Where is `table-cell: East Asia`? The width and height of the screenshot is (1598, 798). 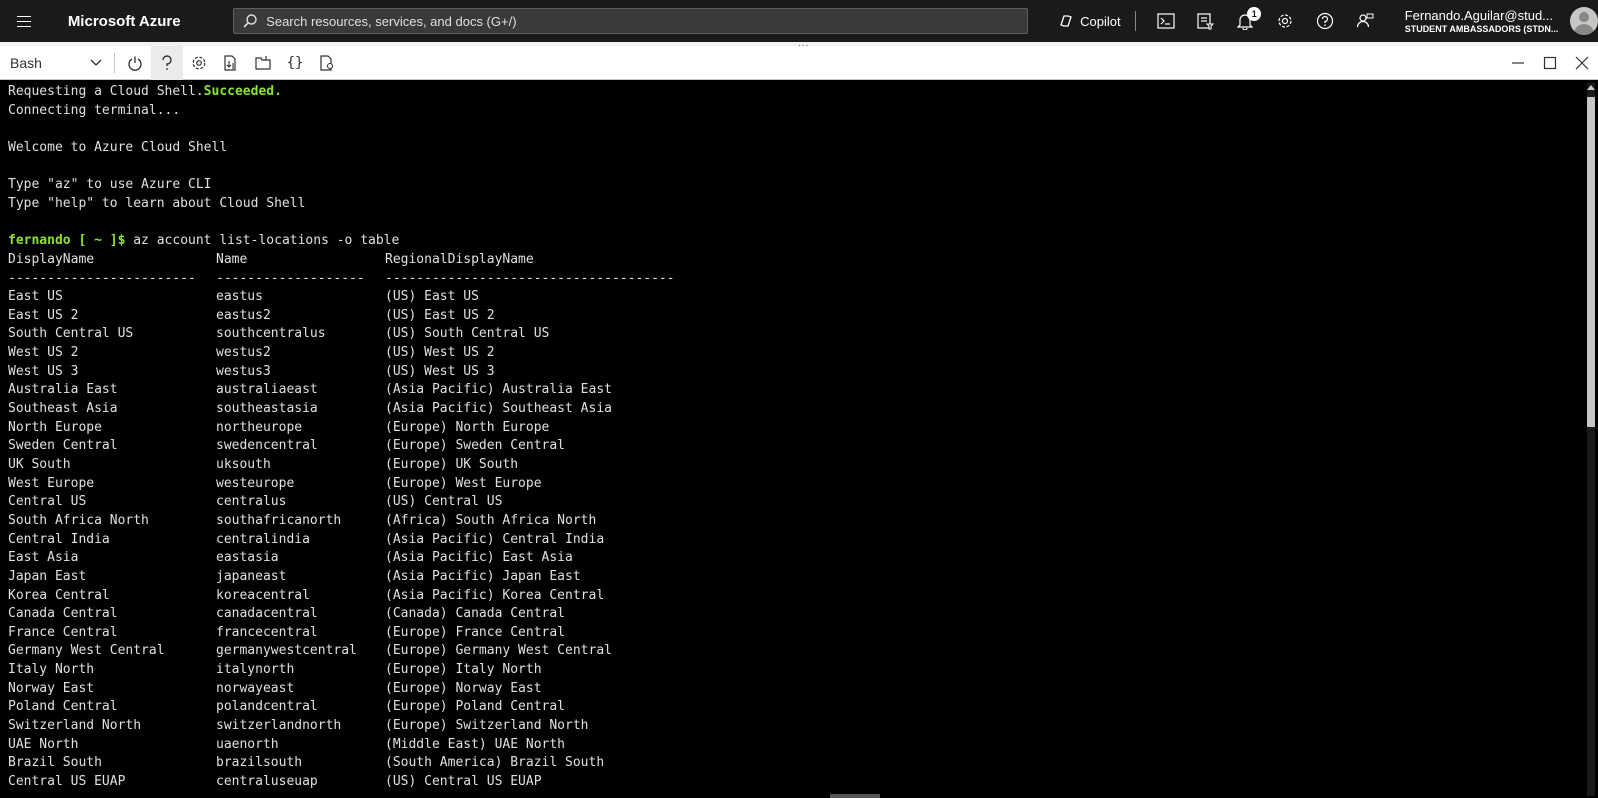
table-cell: East Asia is located at coordinates (43, 557).